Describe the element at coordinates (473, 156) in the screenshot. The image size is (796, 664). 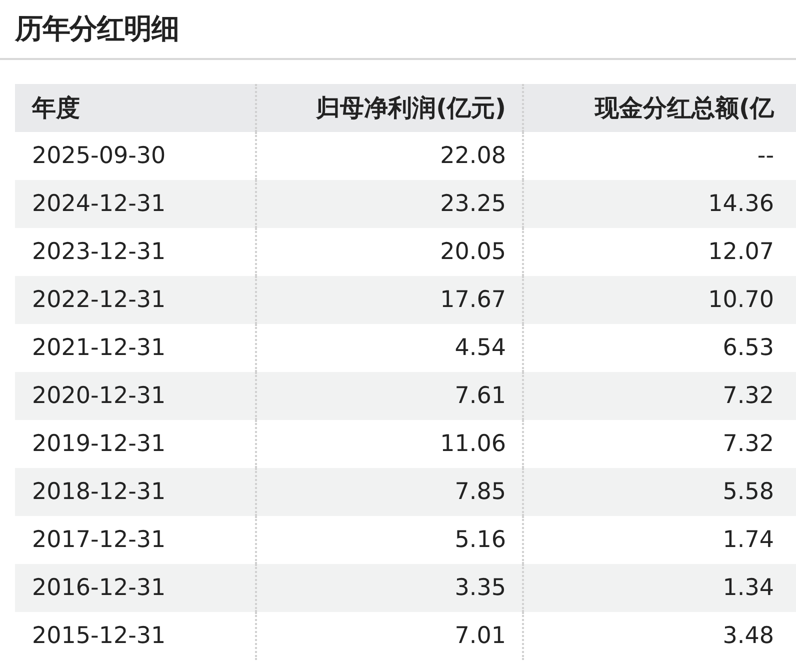
I see `table-cell-text: 22.08` at that location.